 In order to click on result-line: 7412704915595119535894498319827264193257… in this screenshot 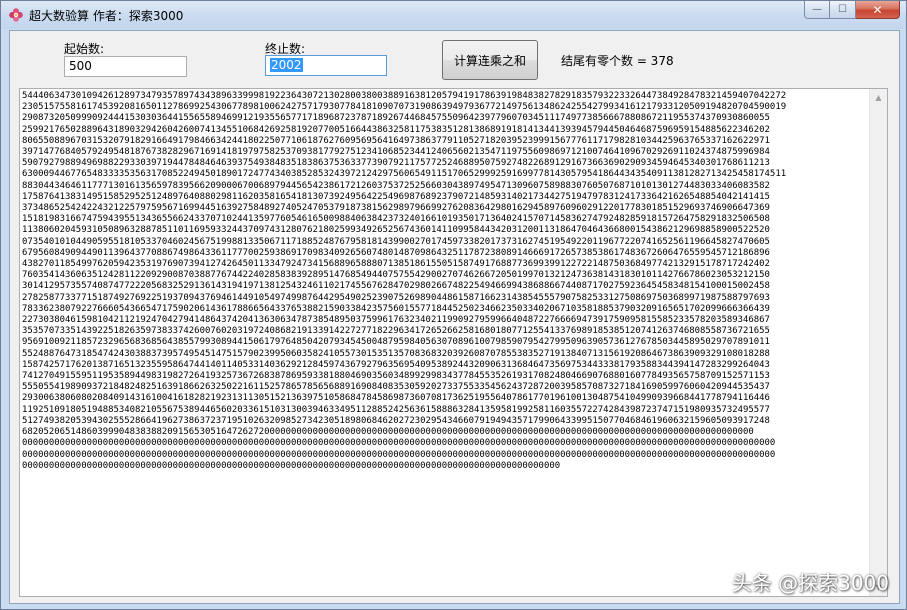, I will do `click(396, 376)`.